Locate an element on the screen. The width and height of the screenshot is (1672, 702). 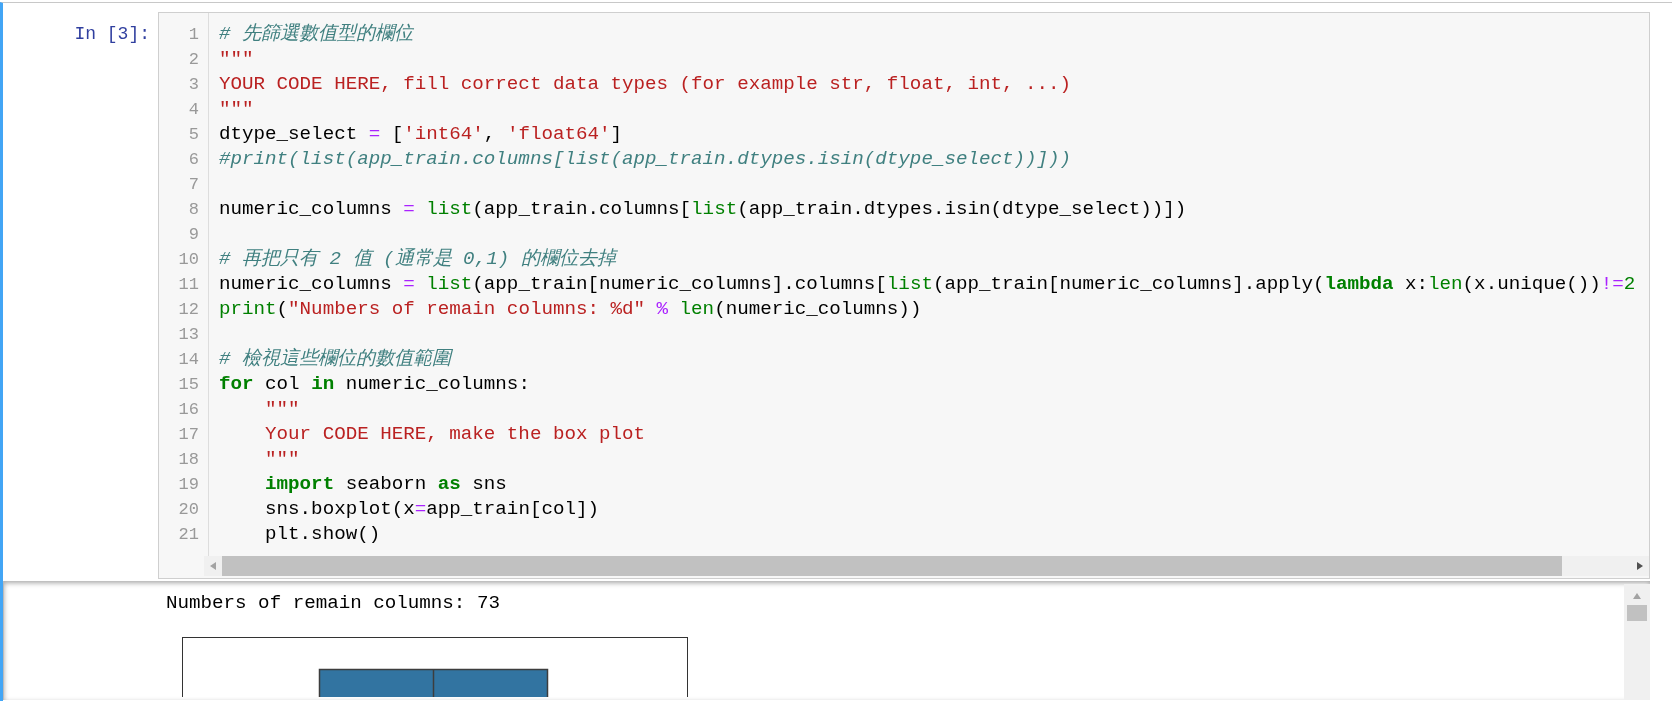
scroll-left-icon is located at coordinates (213, 566).